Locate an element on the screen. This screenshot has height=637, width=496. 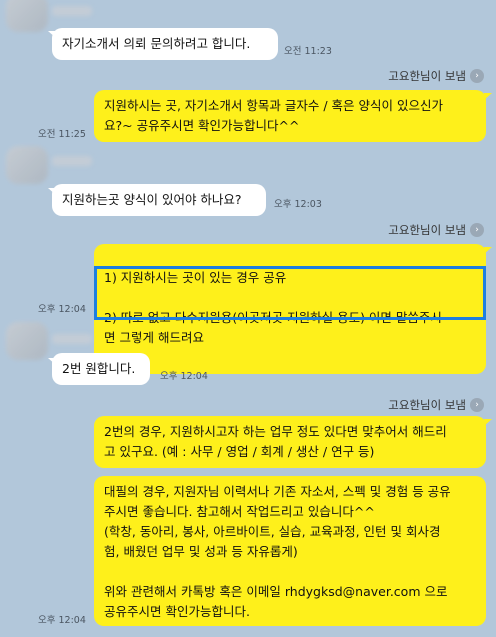
message-time: 오전 11:25 is located at coordinates (62, 134).